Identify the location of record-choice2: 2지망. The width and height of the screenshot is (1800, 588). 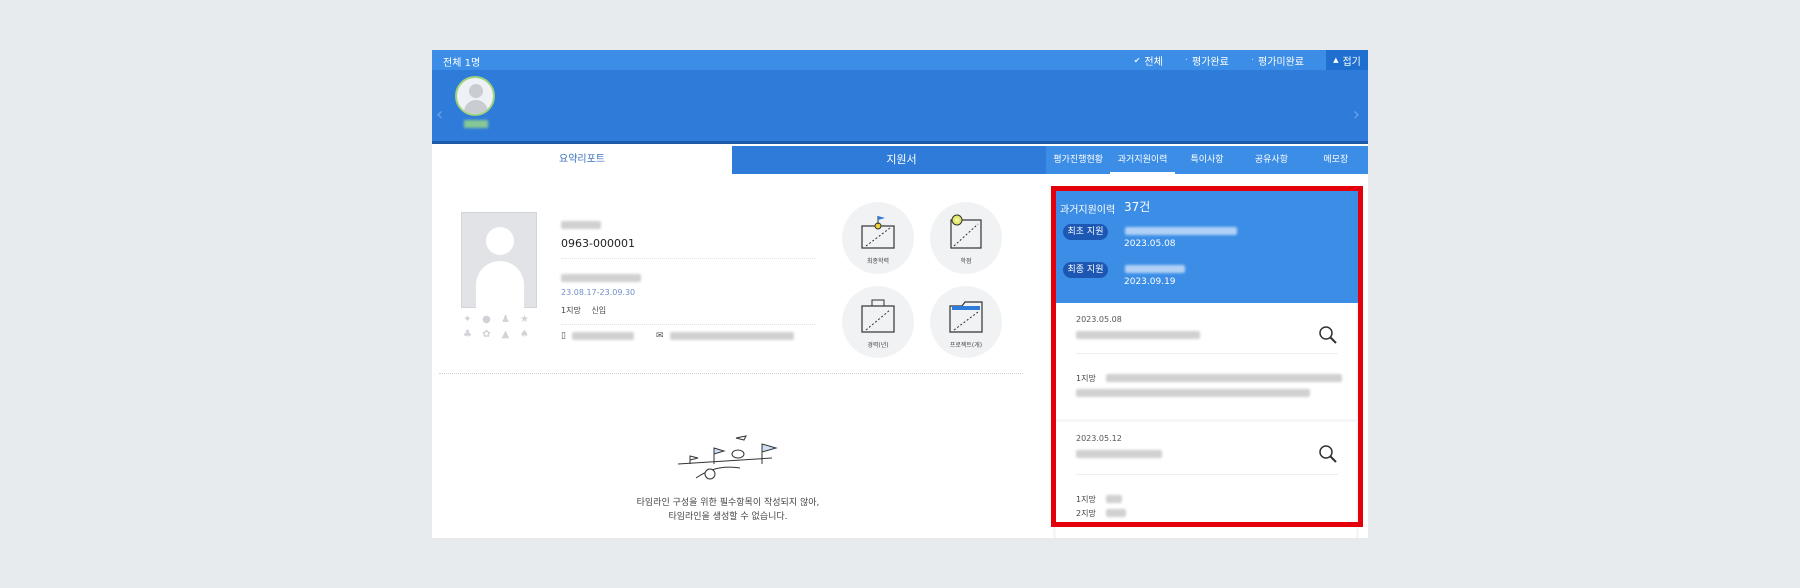
(1086, 513).